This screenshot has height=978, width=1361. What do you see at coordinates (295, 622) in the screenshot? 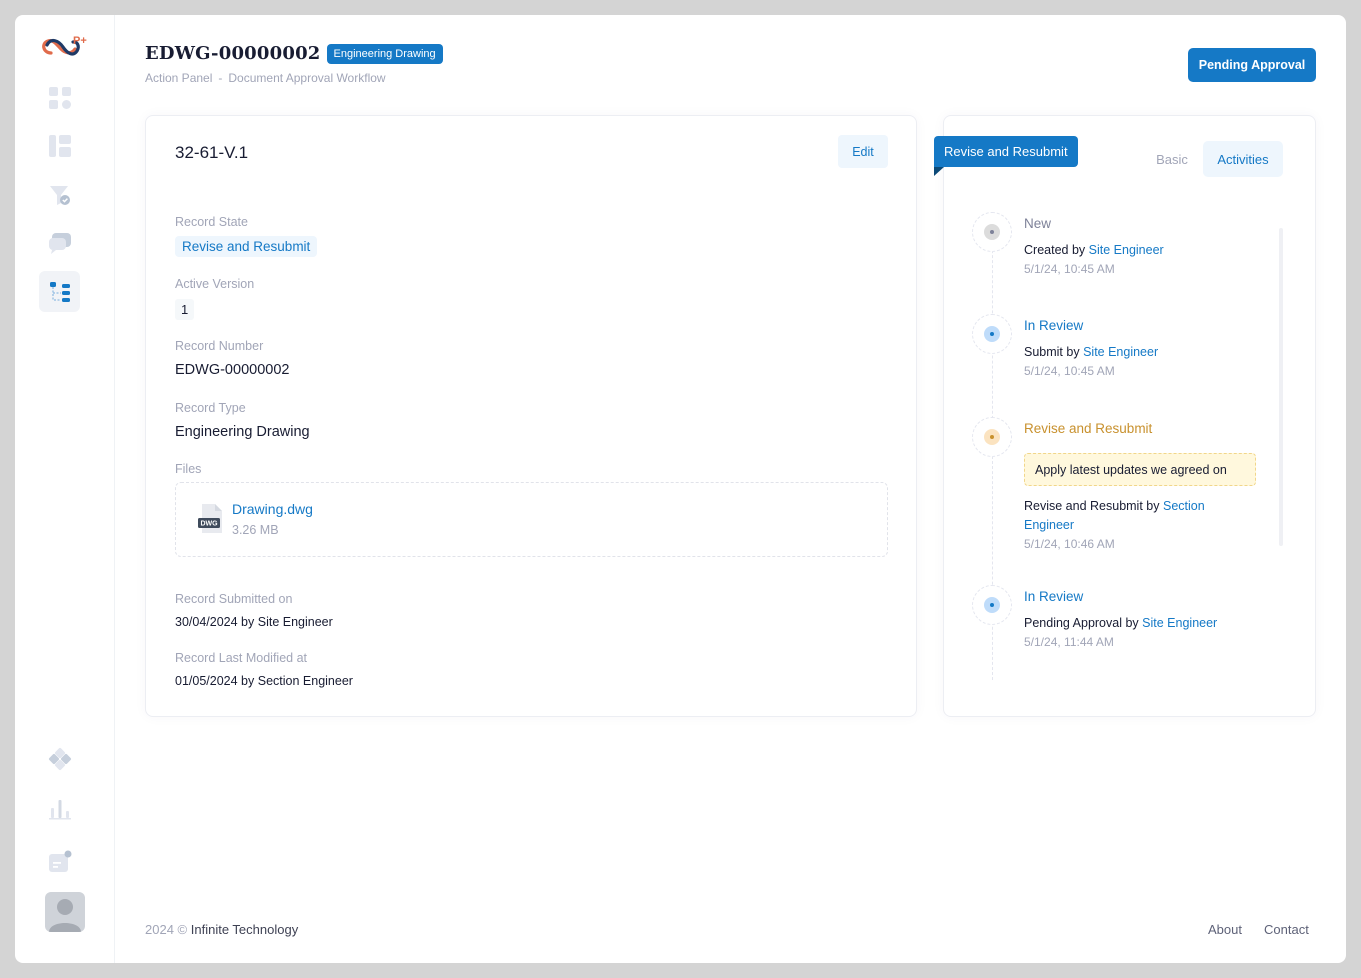
I see `submitted-by-user: Site Engineer` at bounding box center [295, 622].